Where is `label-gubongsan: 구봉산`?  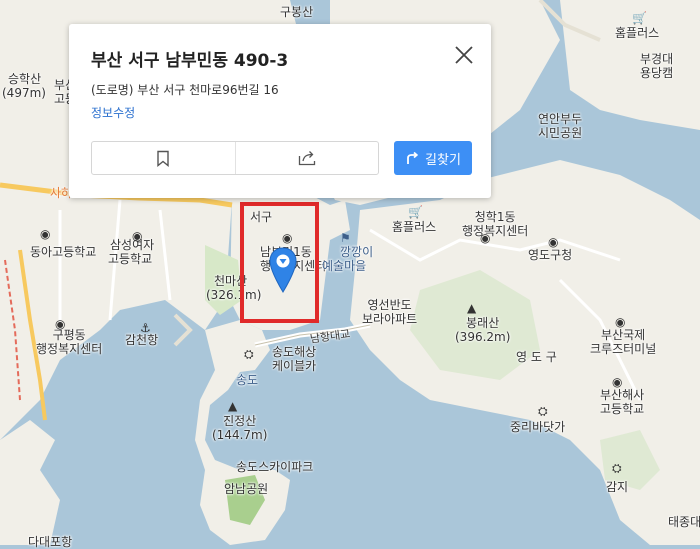
label-gubongsan: 구봉산 is located at coordinates (297, 12).